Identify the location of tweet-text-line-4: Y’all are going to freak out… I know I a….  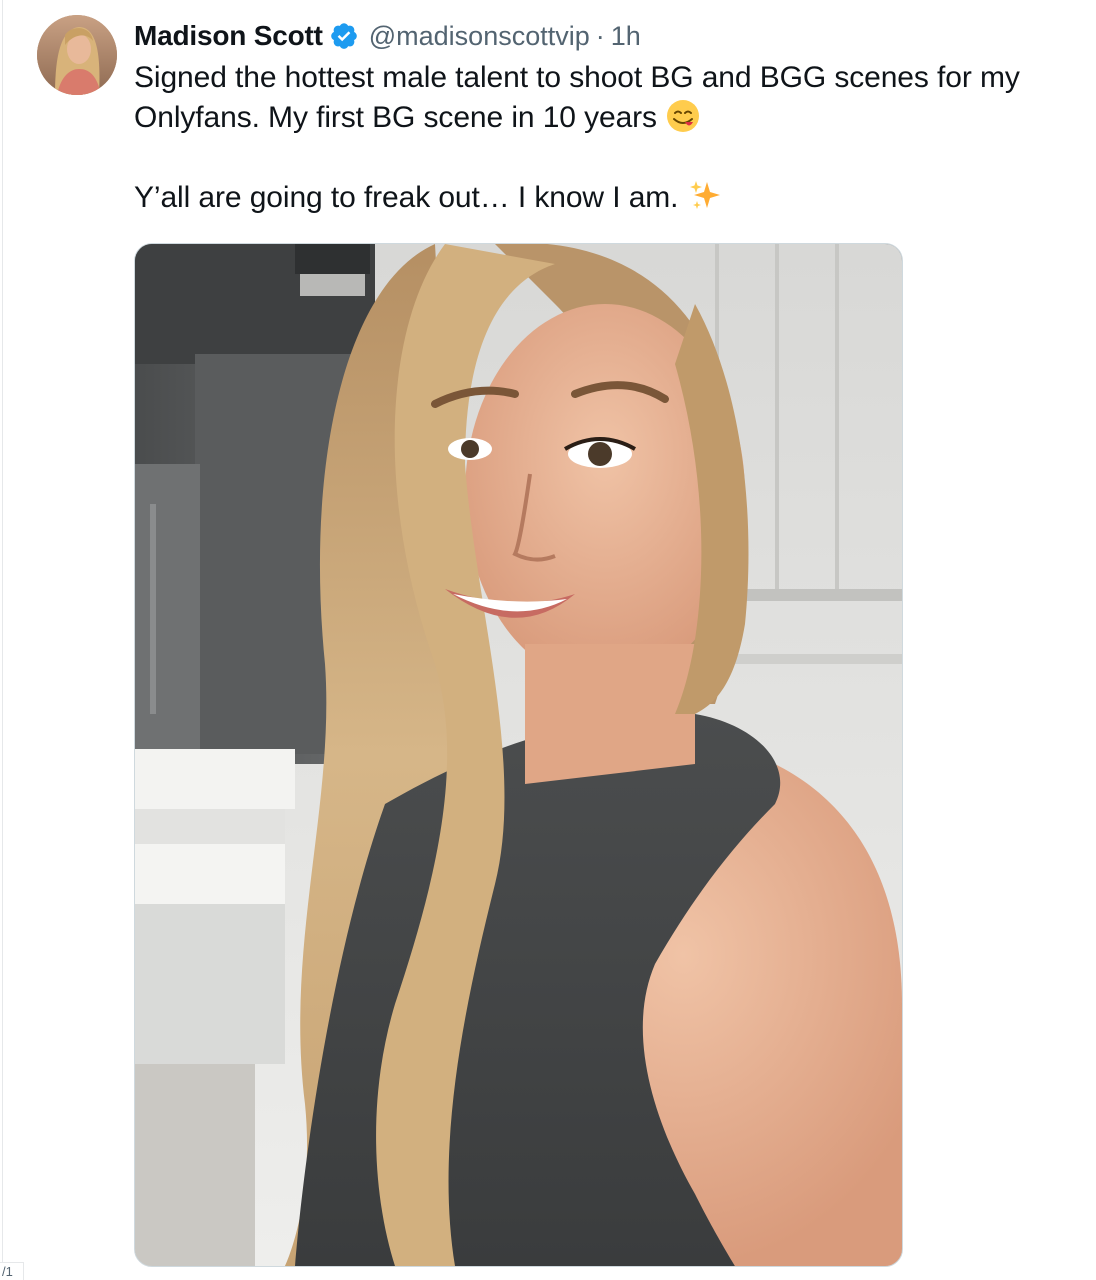
(410, 197).